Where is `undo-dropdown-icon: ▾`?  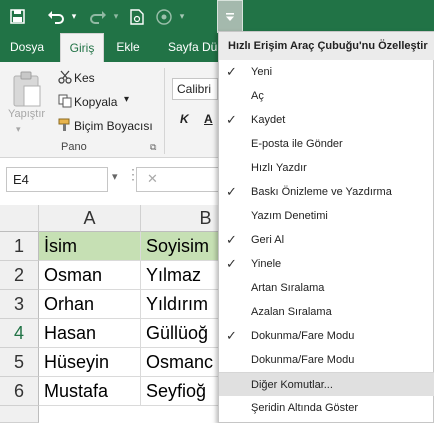 undo-dropdown-icon: ▾ is located at coordinates (74, 16).